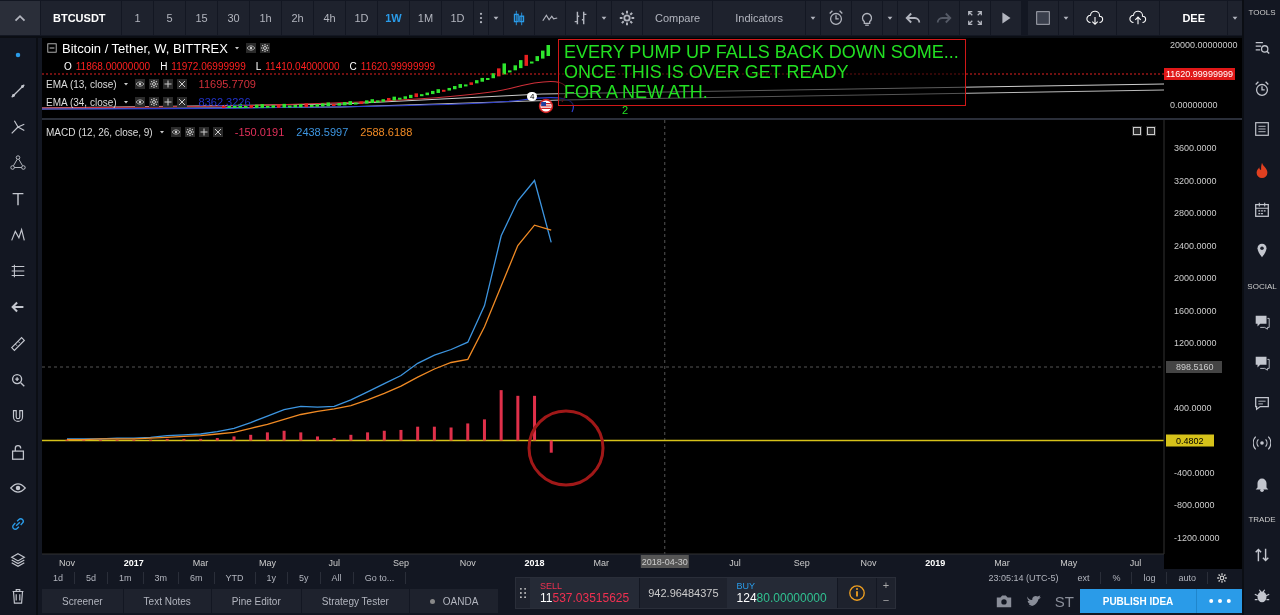 This screenshot has width=1280, height=615. Describe the element at coordinates (1262, 209) in the screenshot. I see `calendar-icon` at that location.